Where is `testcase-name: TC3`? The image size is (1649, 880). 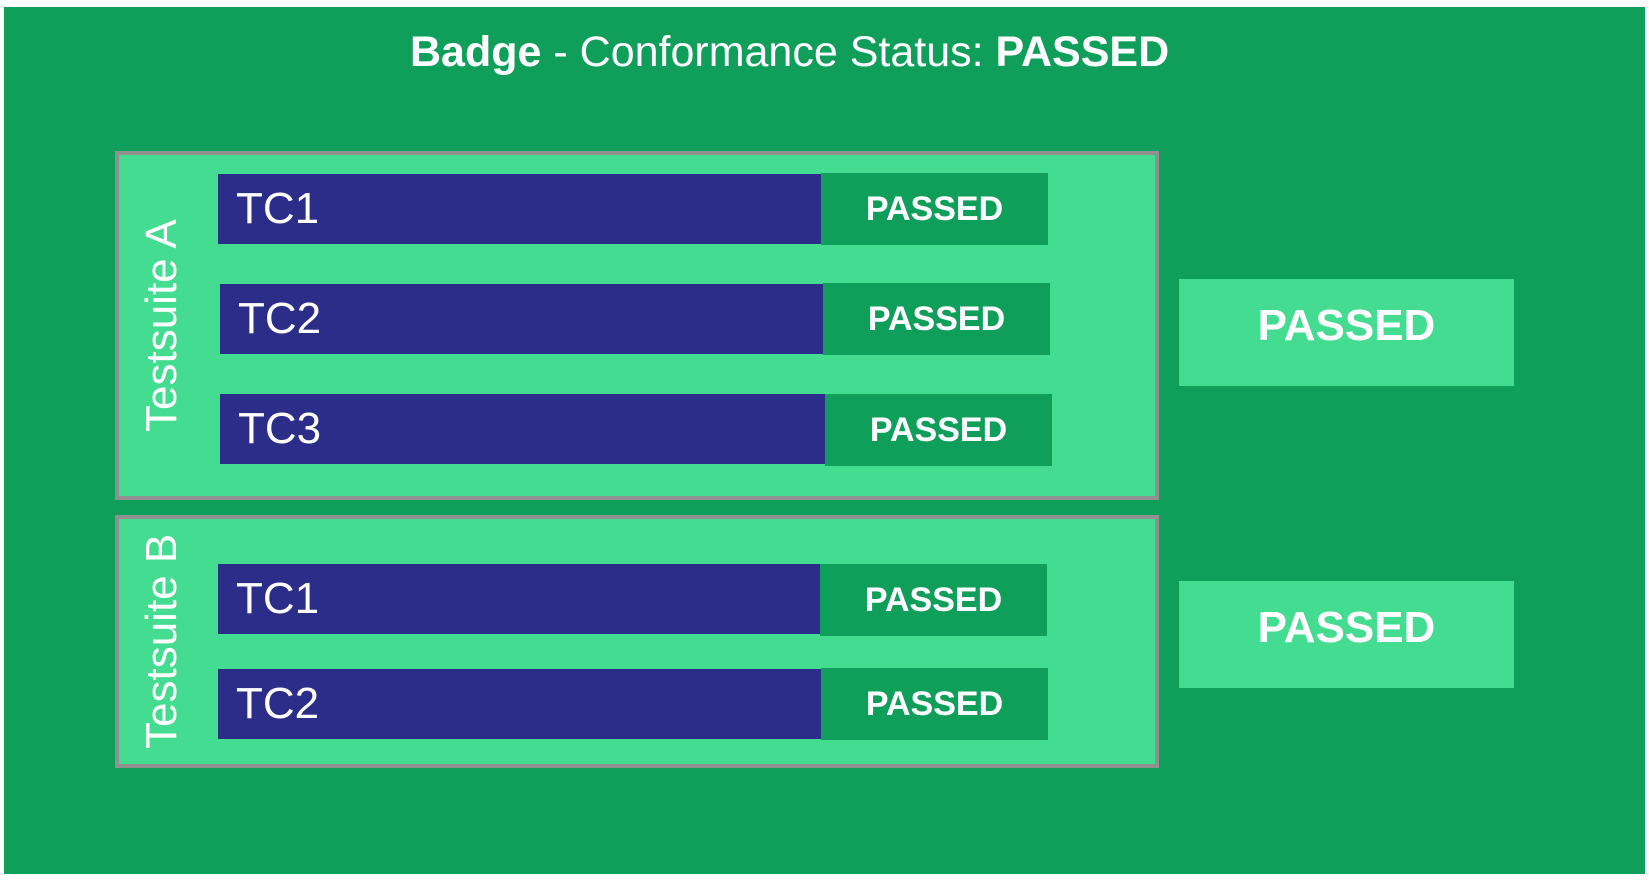
testcase-name: TC3 is located at coordinates (522, 429).